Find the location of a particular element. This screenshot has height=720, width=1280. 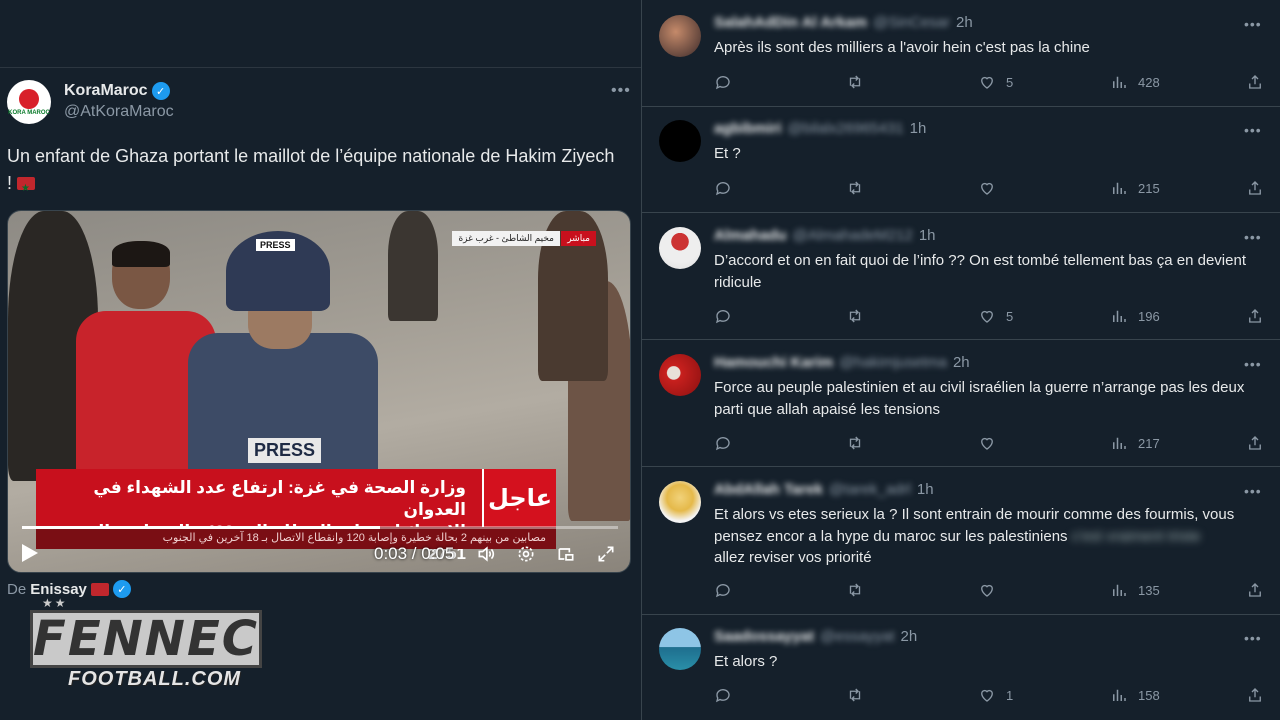

views-button: 135 is located at coordinates (1135, 590).